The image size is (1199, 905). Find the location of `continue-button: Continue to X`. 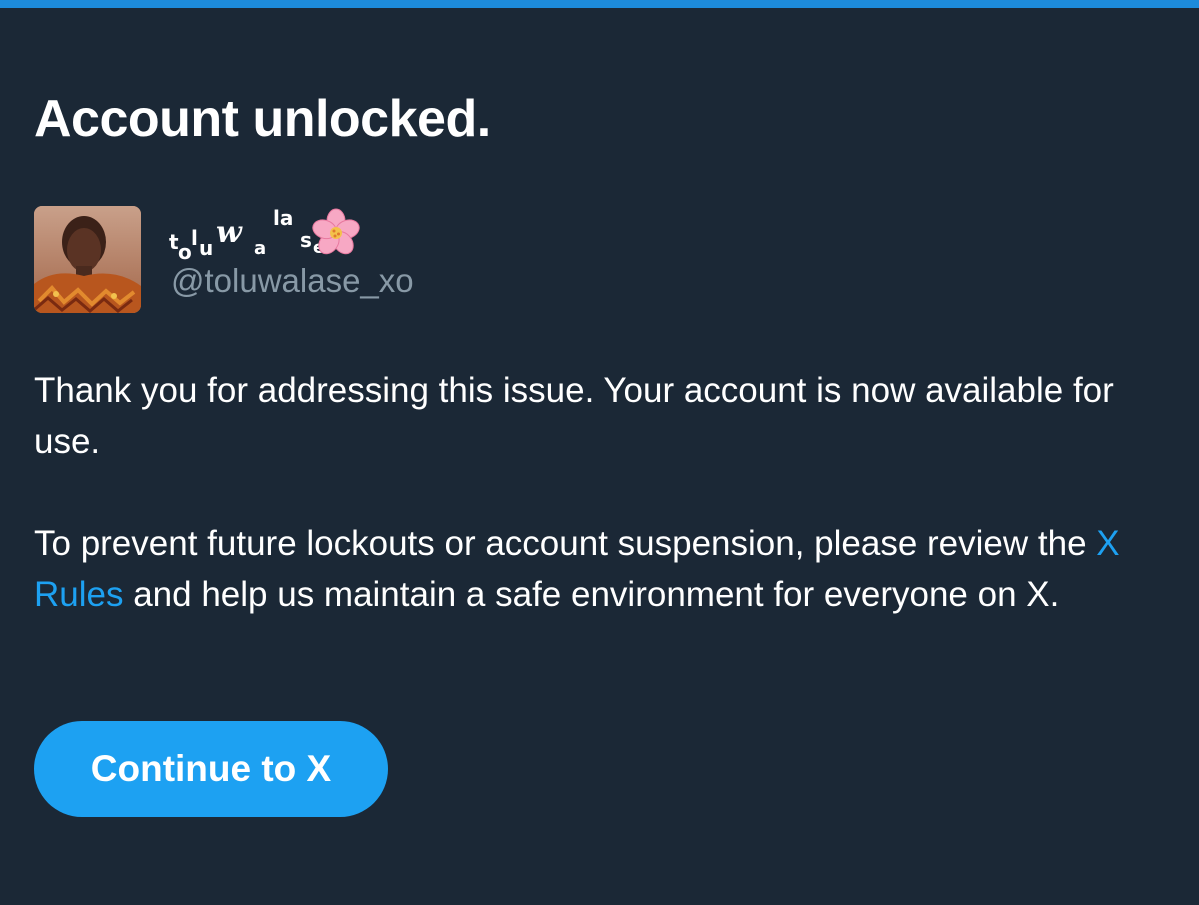

continue-button: Continue to X is located at coordinates (211, 769).